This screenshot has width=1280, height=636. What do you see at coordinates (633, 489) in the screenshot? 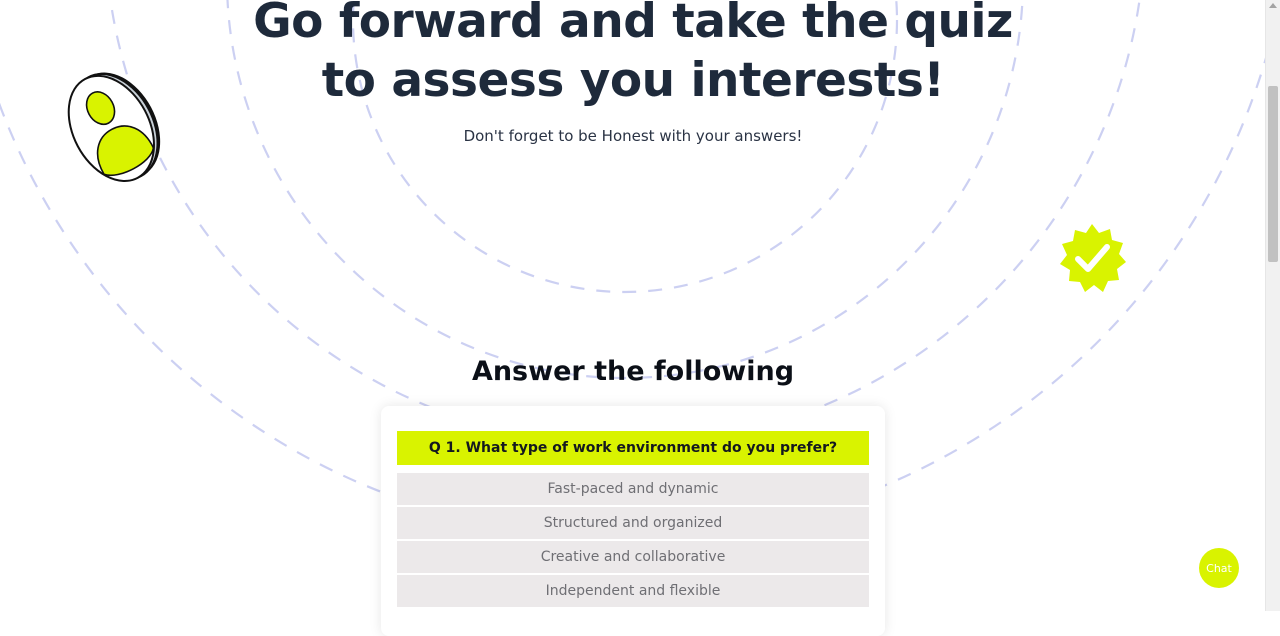
I see `answer-option: Fast-paced and dynamic` at bounding box center [633, 489].